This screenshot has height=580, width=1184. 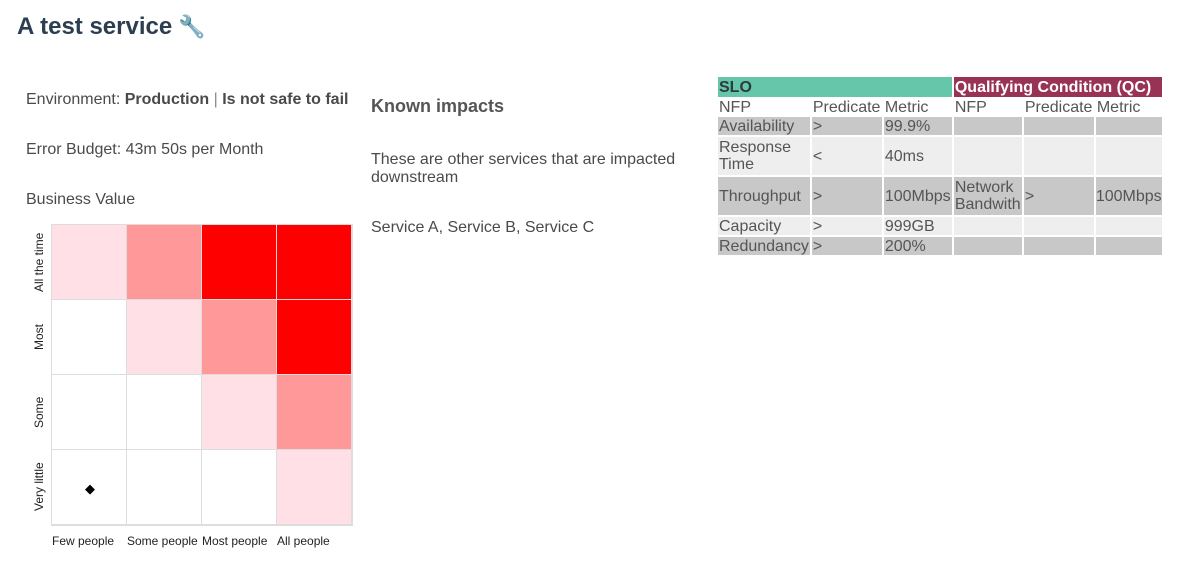 What do you see at coordinates (81, 199) in the screenshot?
I see `business-value-title: Business Value` at bounding box center [81, 199].